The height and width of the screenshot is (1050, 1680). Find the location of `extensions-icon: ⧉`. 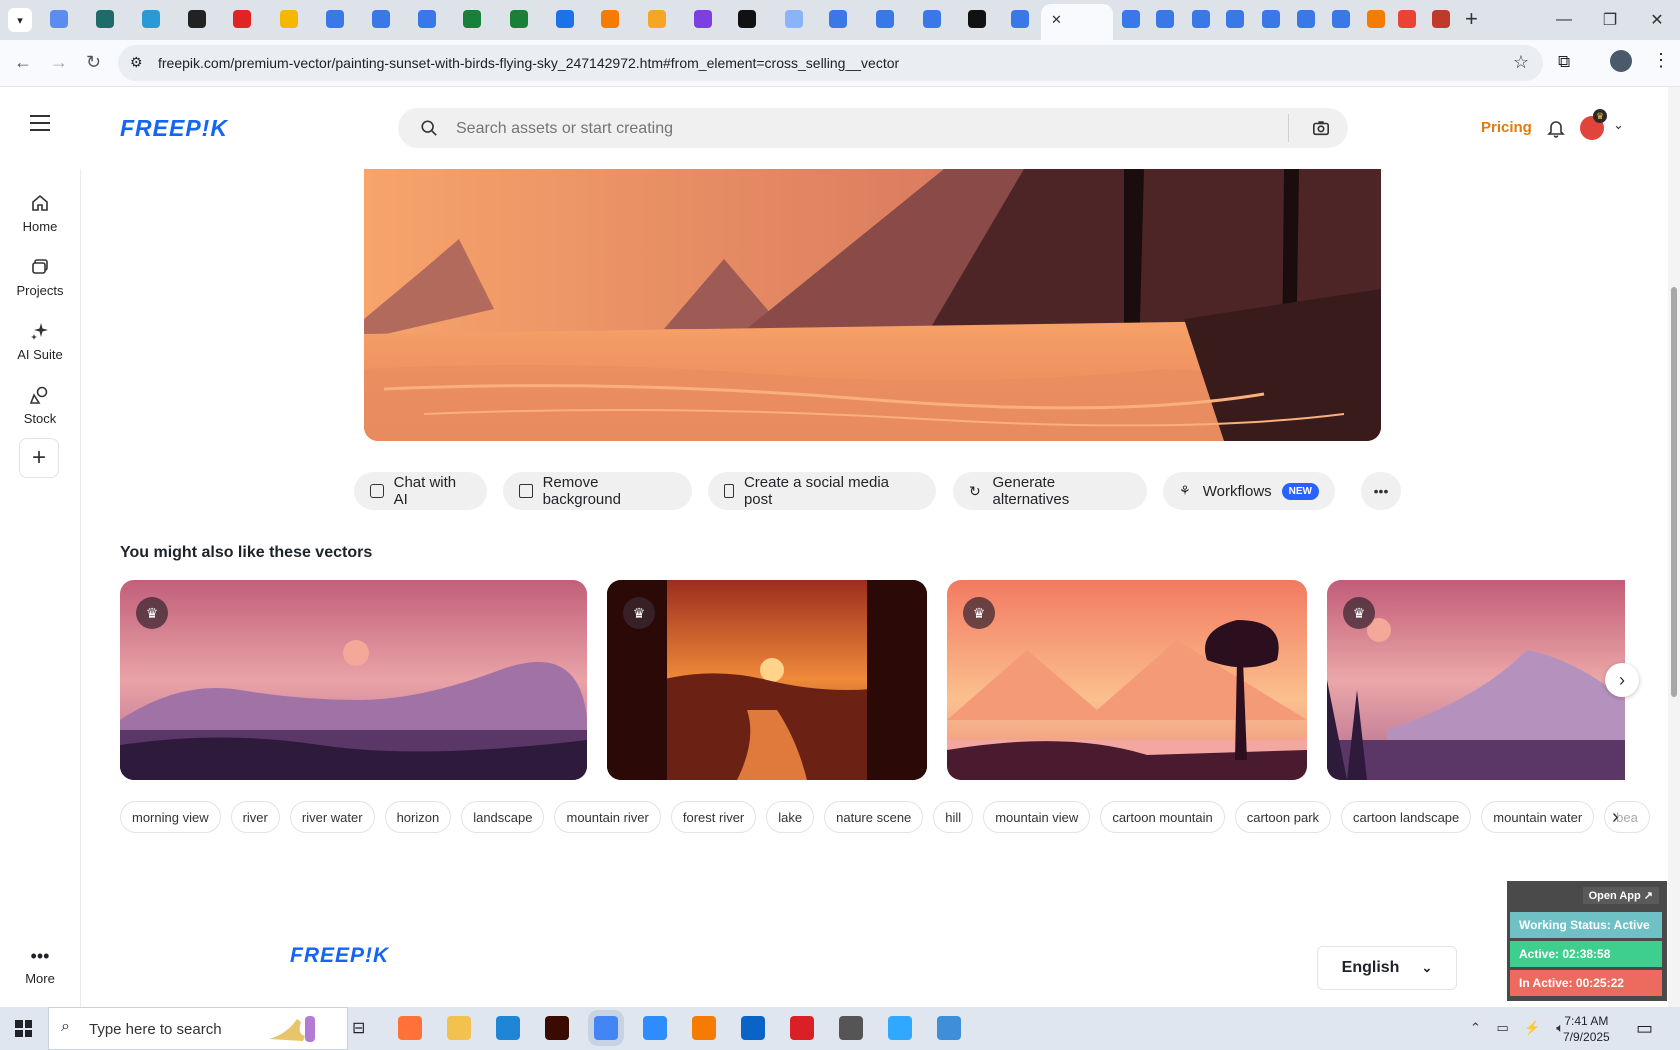

extensions-icon: ⧉ is located at coordinates (1564, 62).